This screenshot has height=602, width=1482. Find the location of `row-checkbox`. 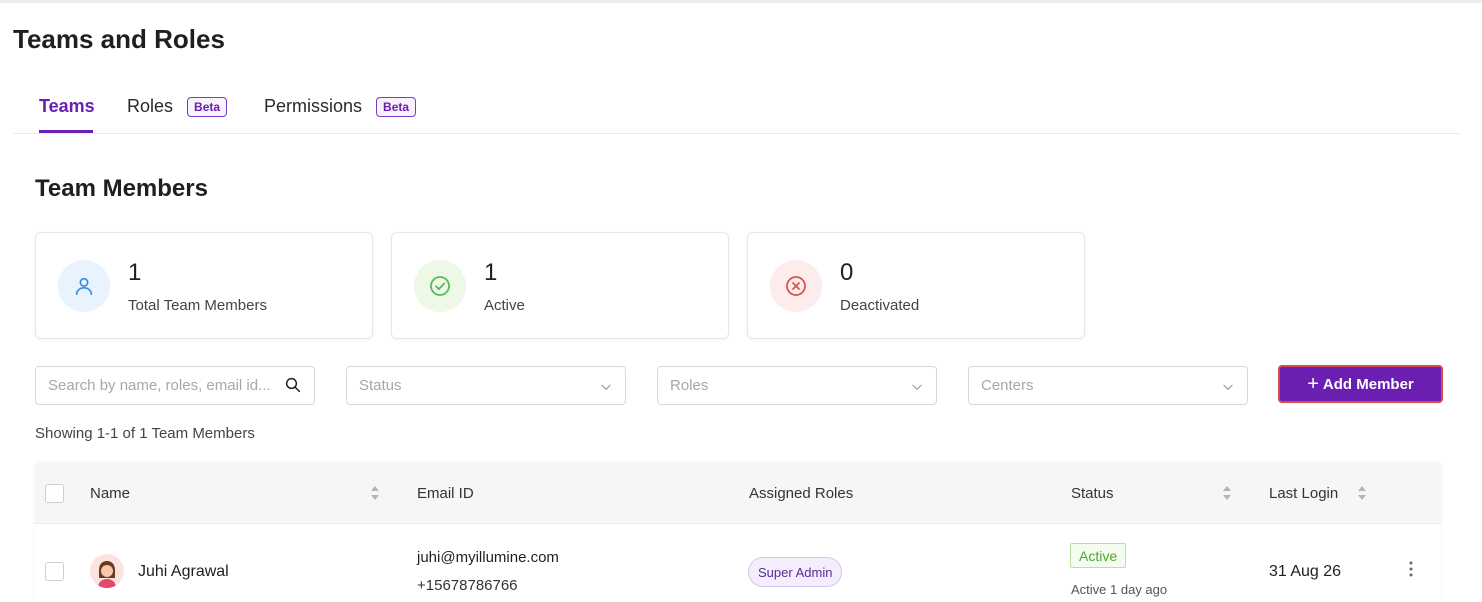

row-checkbox is located at coordinates (54, 571).